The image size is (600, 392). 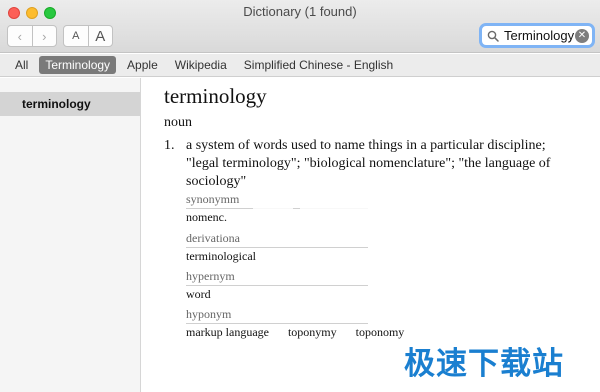 I want to click on clear-search-icon: ✕, so click(x=582, y=35).